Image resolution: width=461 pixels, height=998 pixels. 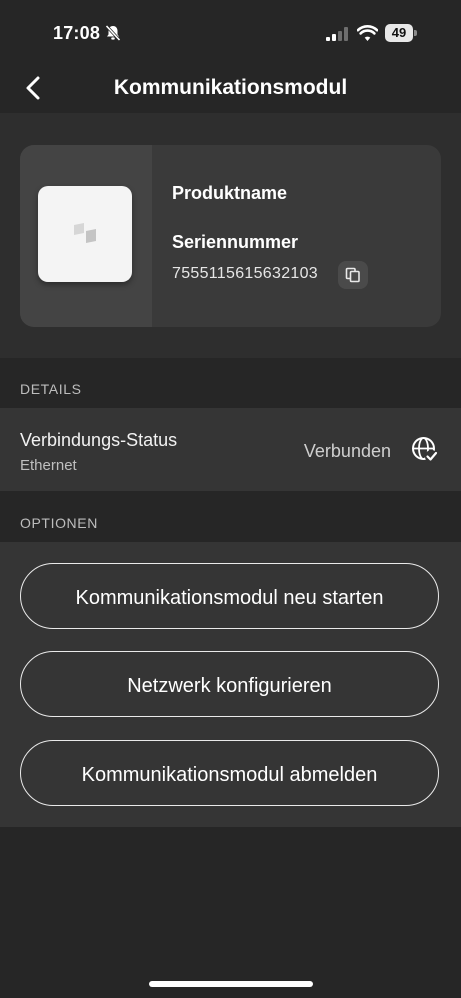 I want to click on serial-number-value: 7555115615632103, so click(x=245, y=273).